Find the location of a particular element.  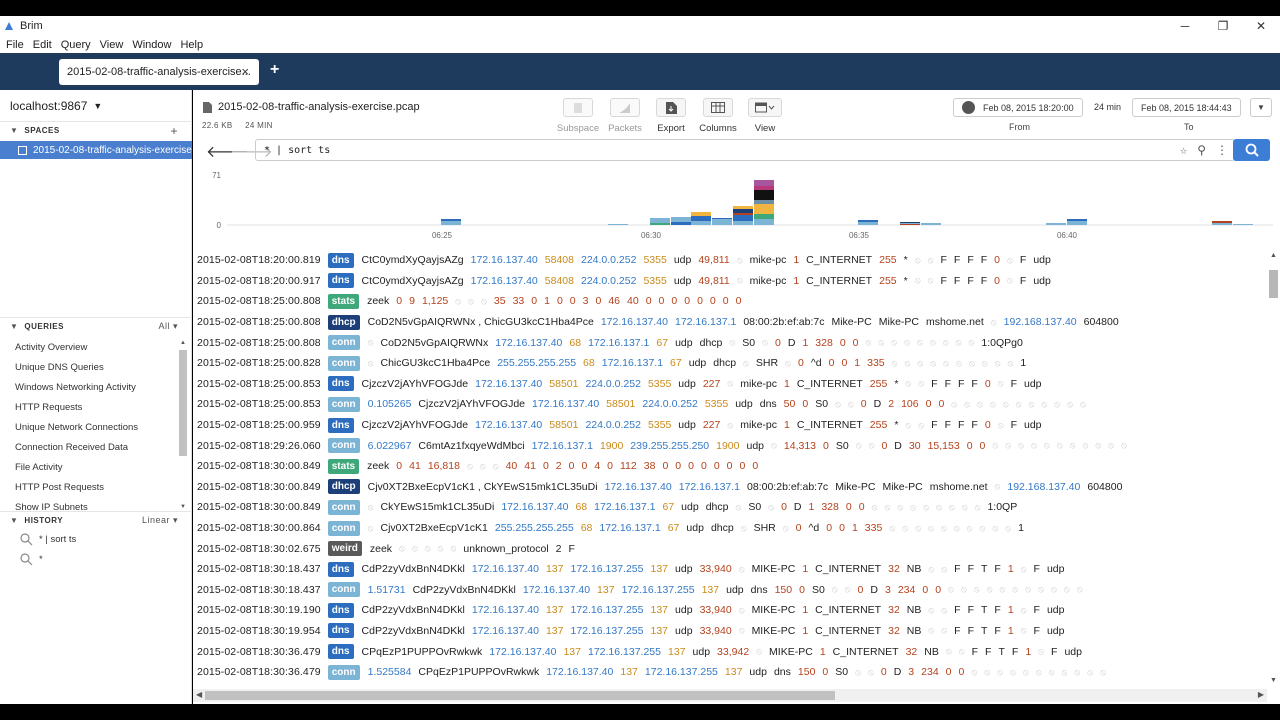

log-field: CdP2zyVdxBnN4DKkl is located at coordinates (413, 569).